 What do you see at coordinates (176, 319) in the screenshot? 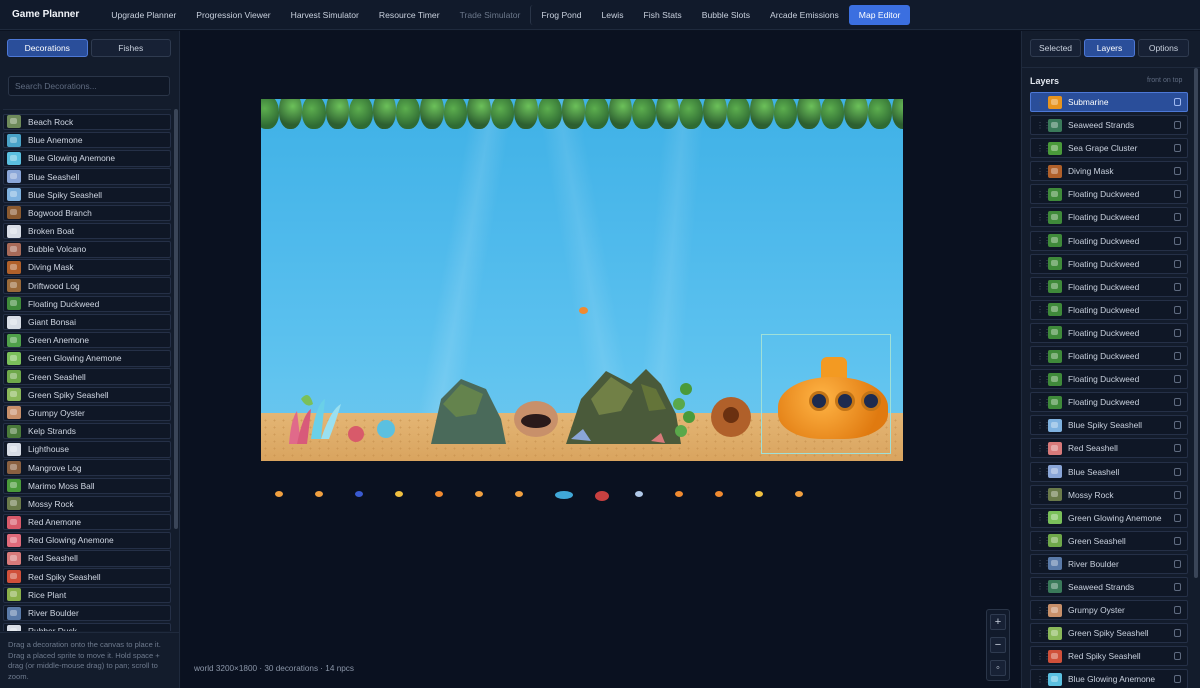
I see `decoration-list-scrollbar` at bounding box center [176, 319].